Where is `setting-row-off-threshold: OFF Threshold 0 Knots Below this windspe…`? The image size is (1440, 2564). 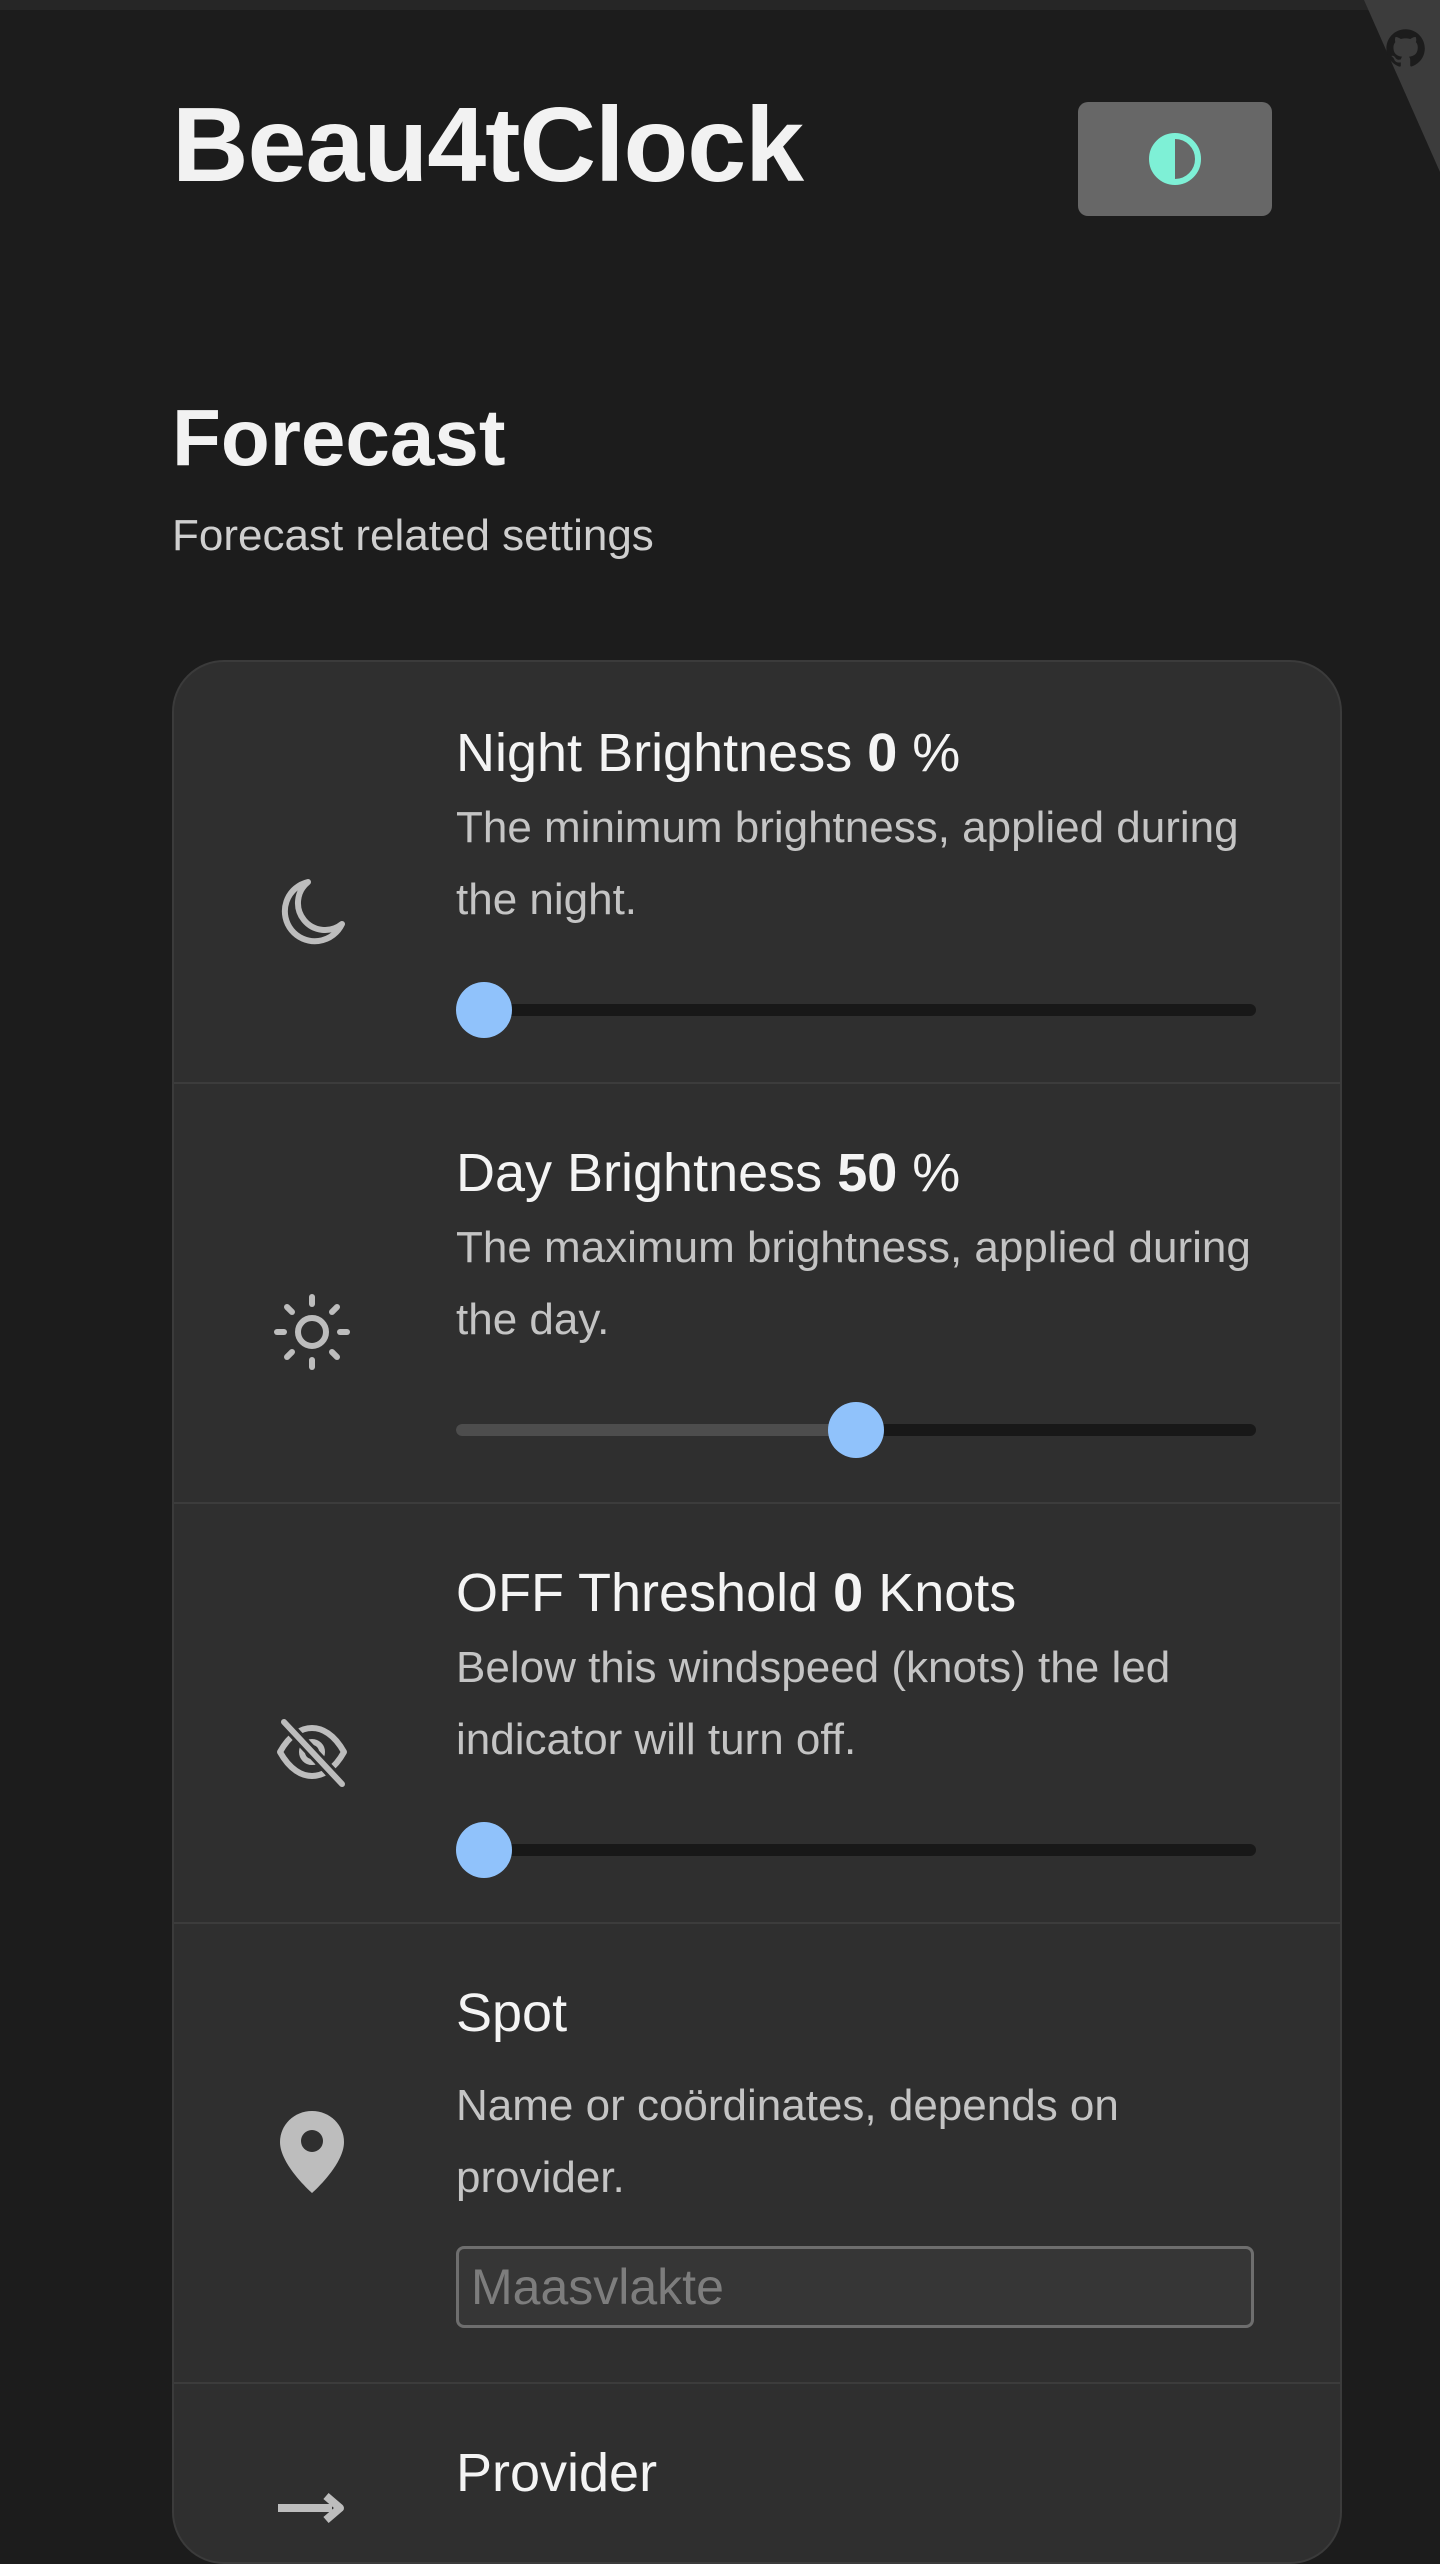
setting-row-off-threshold: OFF Threshold 0 Knots Below this windspe… is located at coordinates (757, 1713).